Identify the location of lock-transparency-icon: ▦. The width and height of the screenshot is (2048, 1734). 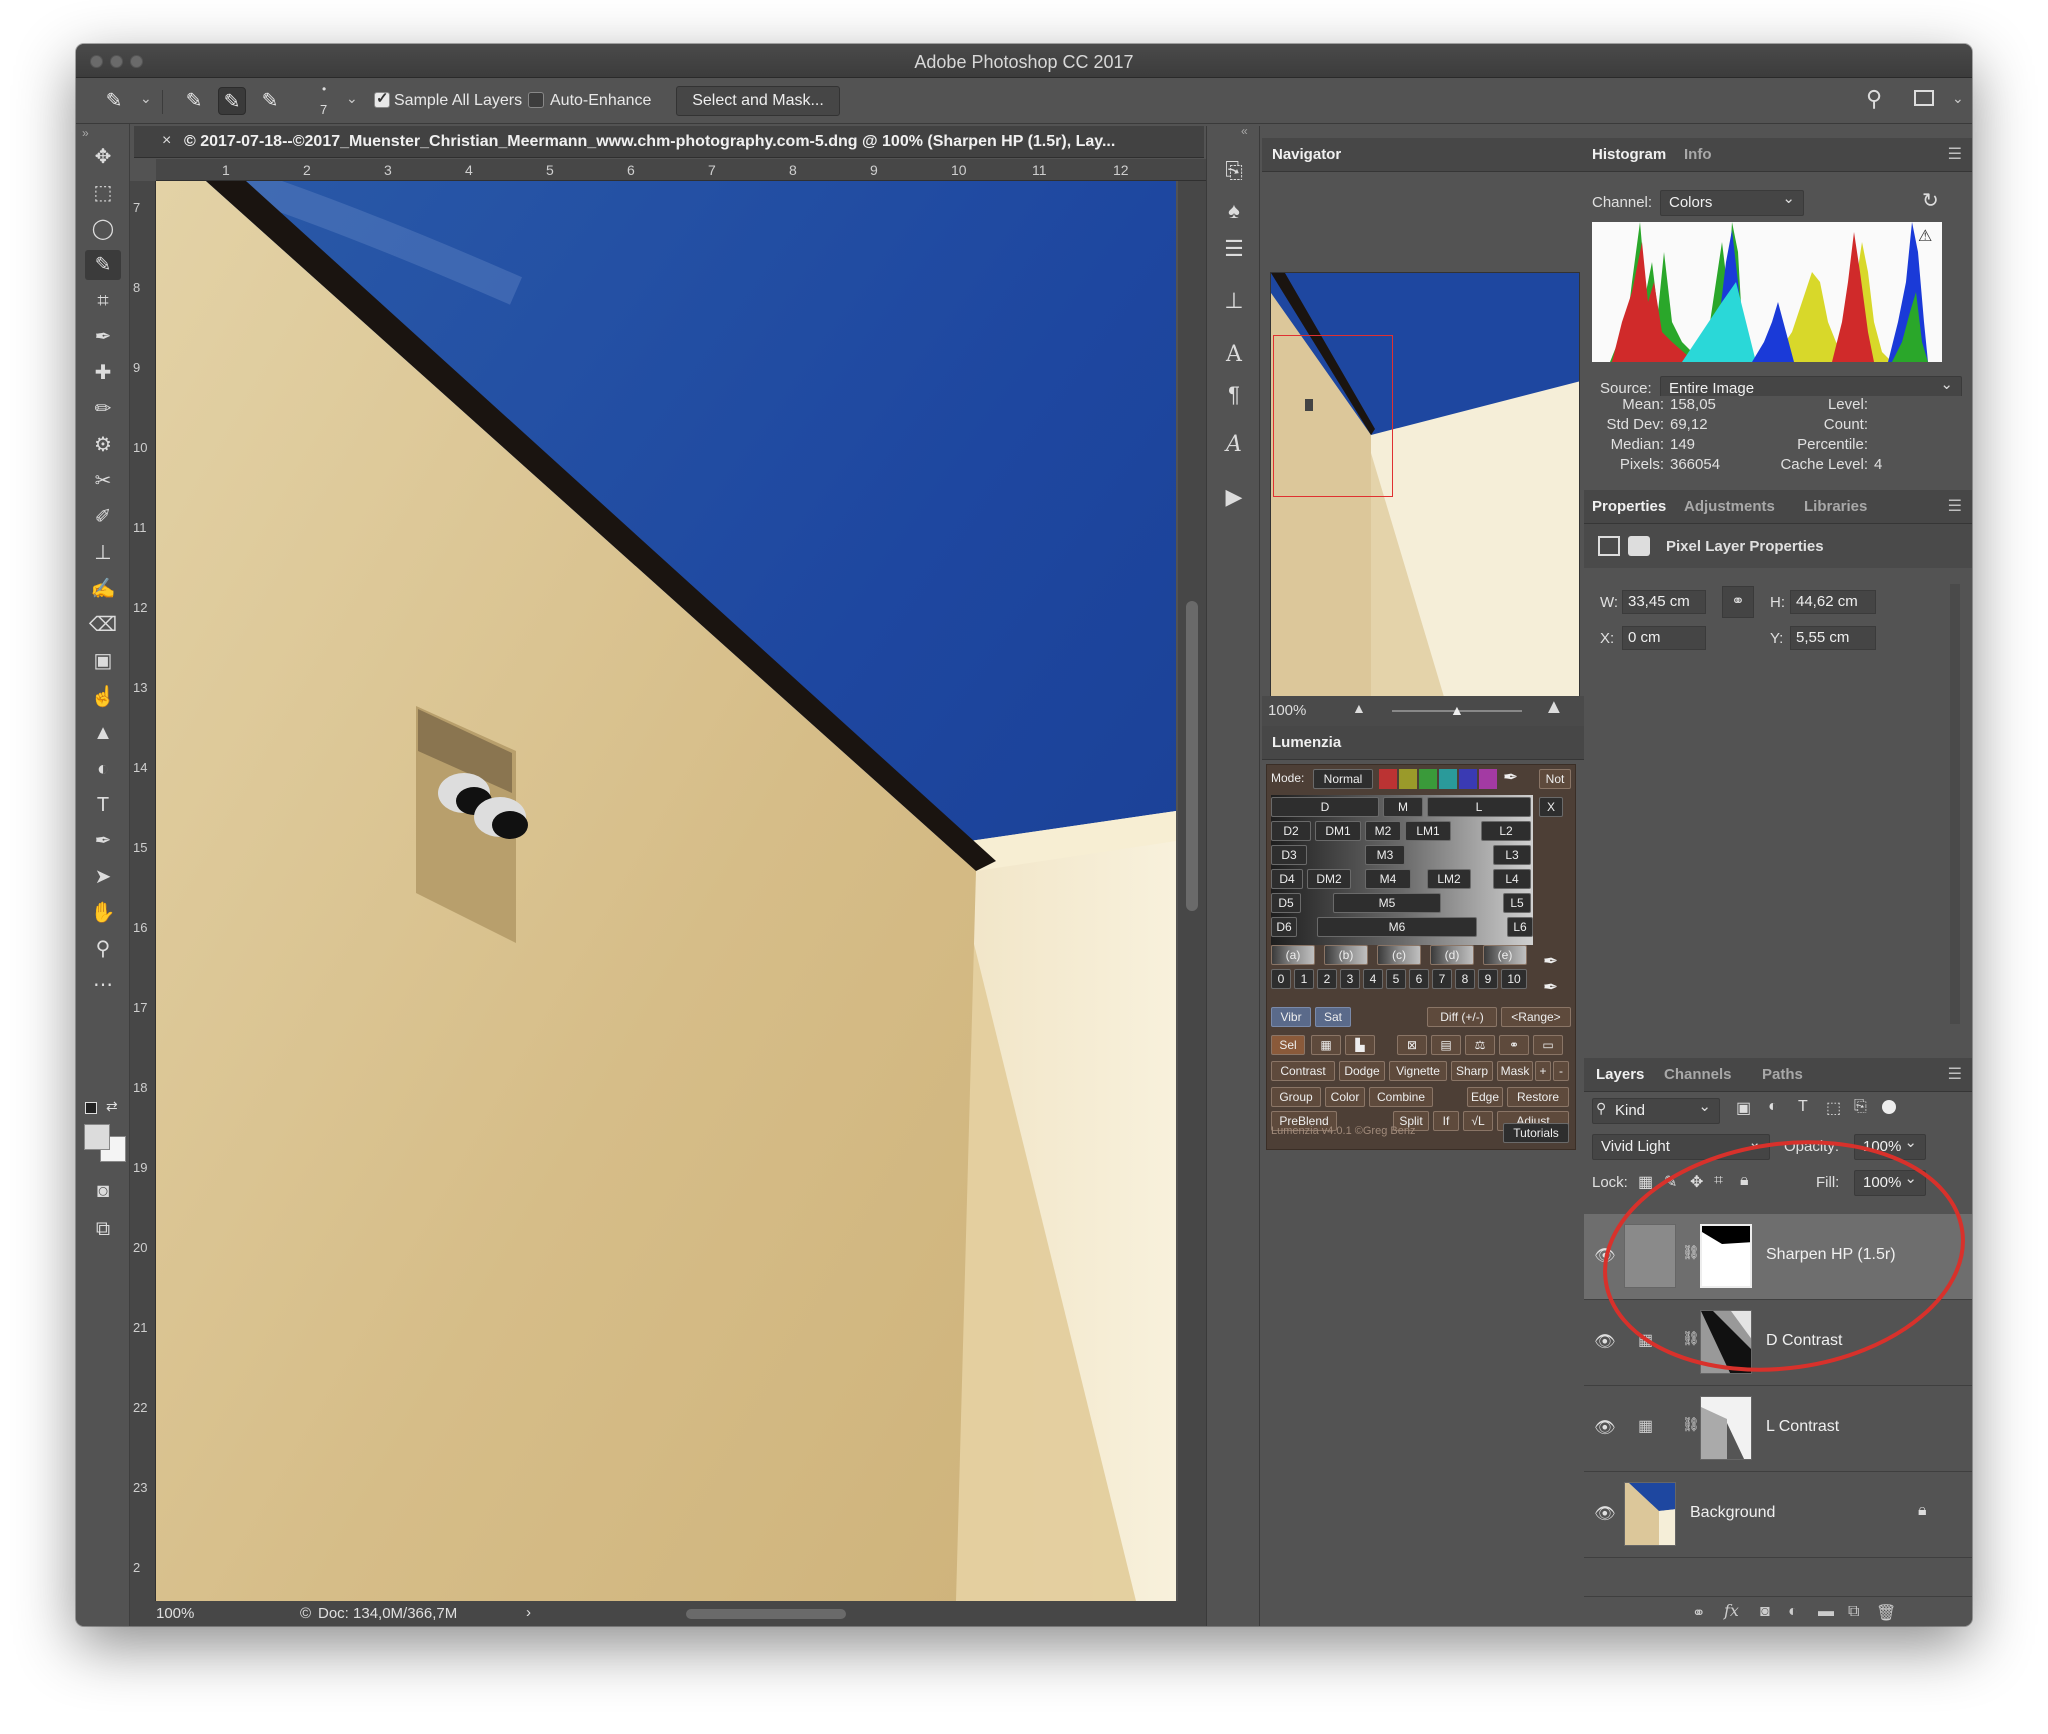
(1645, 1182).